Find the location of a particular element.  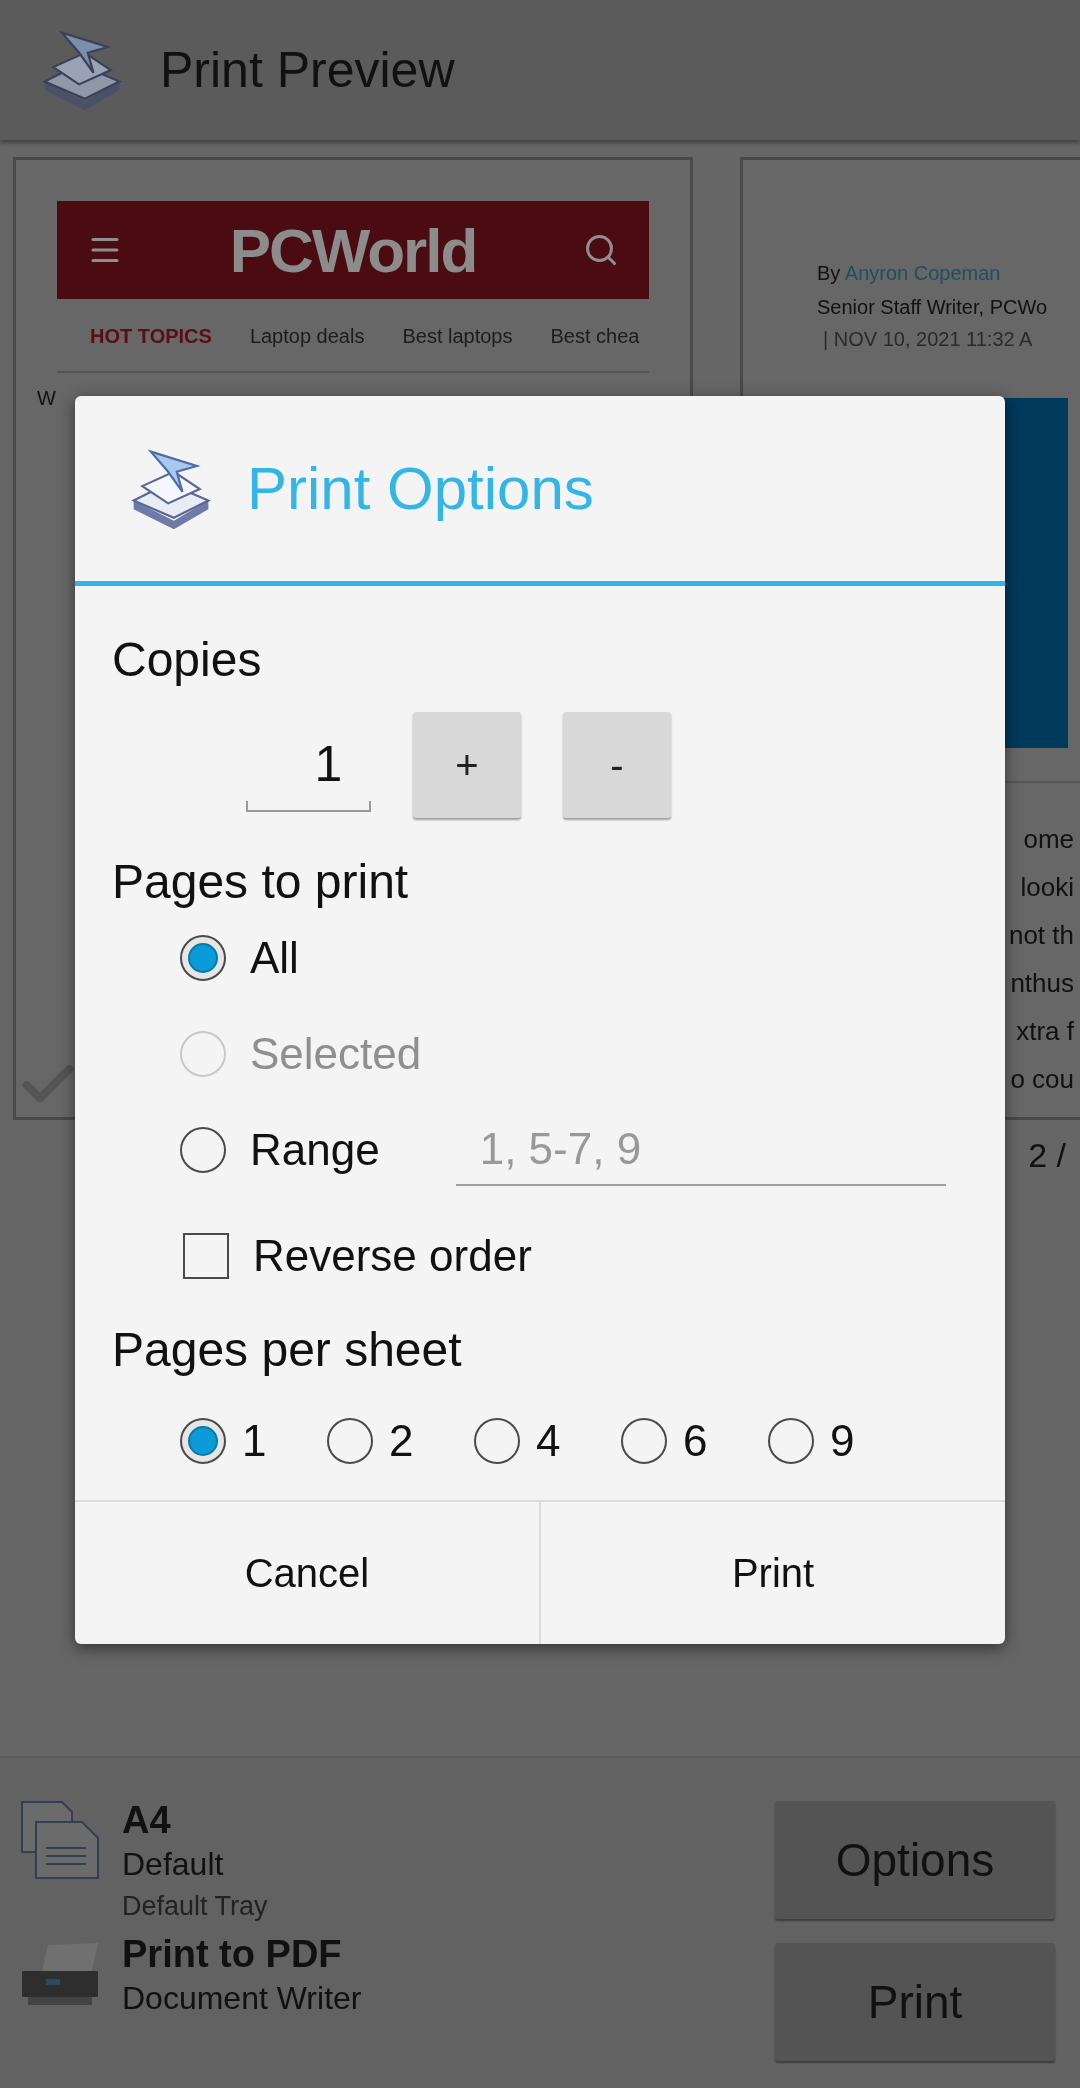

paper-type: Default is located at coordinates (173, 1864).